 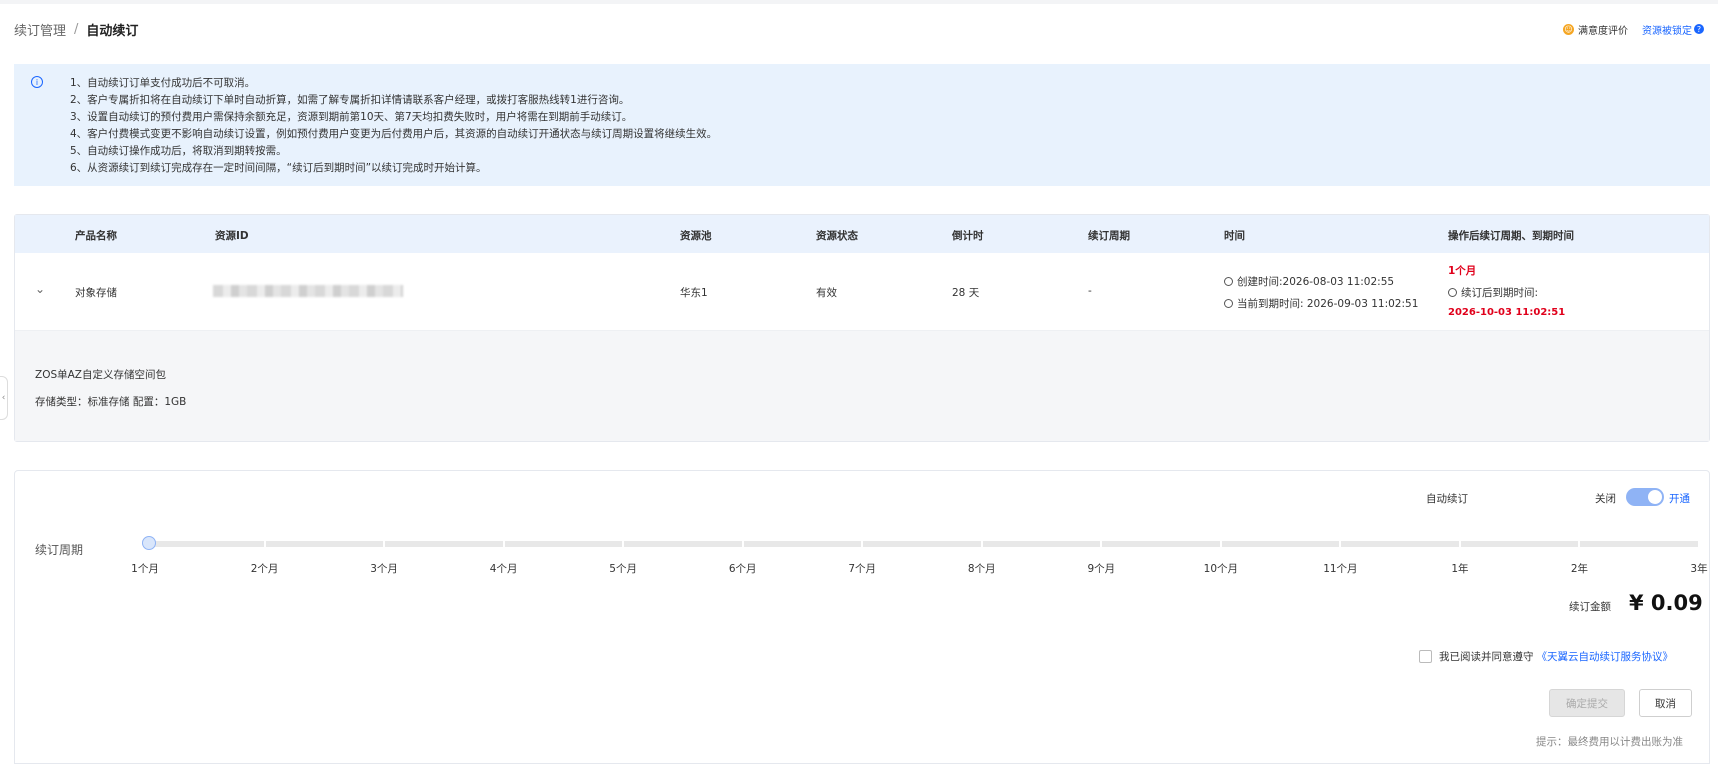 What do you see at coordinates (1221, 568) in the screenshot?
I see `slider-tick-label: 10个月` at bounding box center [1221, 568].